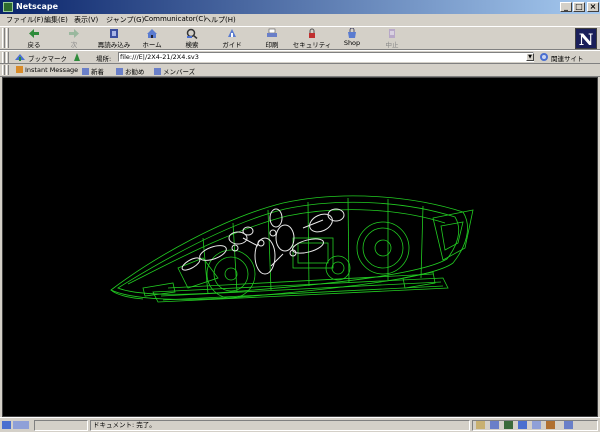 The image size is (600, 432). Describe the element at coordinates (152, 33) in the screenshot. I see `home-icon` at that location.